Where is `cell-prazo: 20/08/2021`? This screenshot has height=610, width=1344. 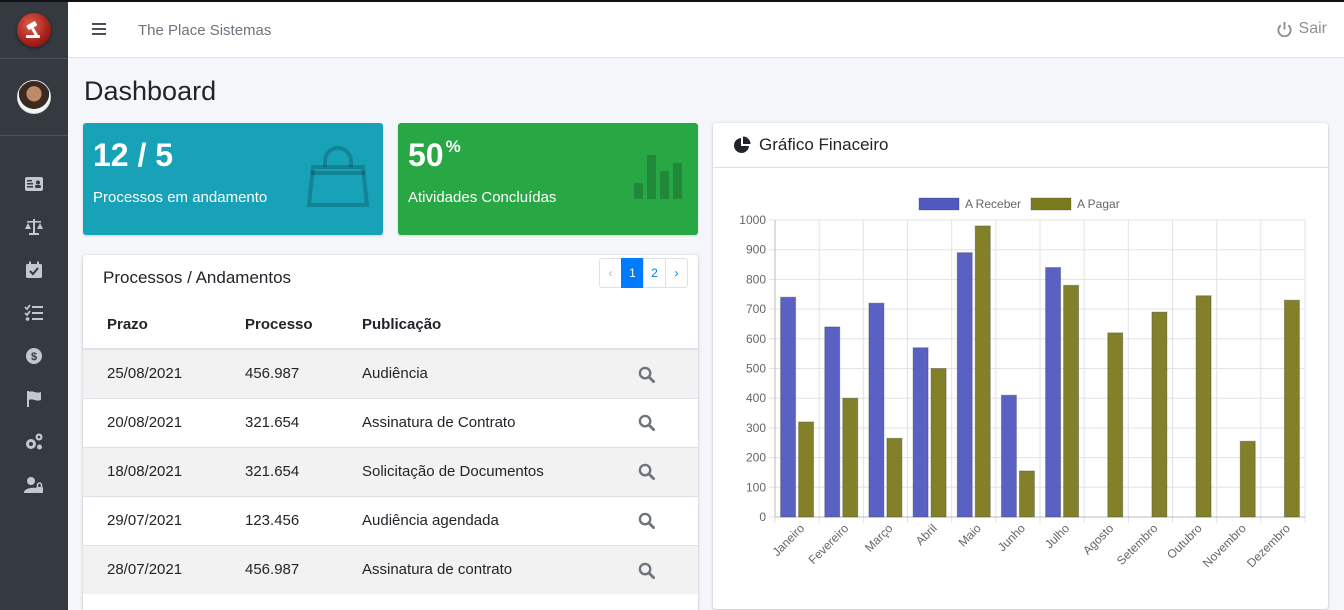
cell-prazo: 20/08/2021 is located at coordinates (164, 422).